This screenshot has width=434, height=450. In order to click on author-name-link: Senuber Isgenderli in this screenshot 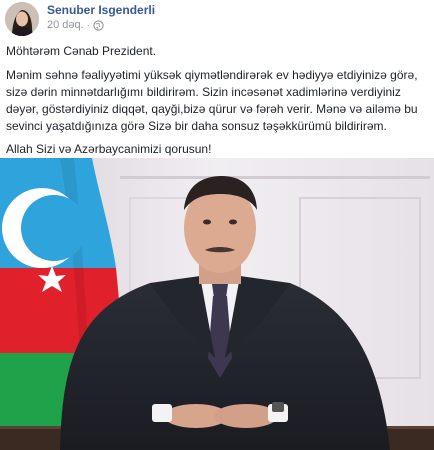, I will do `click(101, 10)`.